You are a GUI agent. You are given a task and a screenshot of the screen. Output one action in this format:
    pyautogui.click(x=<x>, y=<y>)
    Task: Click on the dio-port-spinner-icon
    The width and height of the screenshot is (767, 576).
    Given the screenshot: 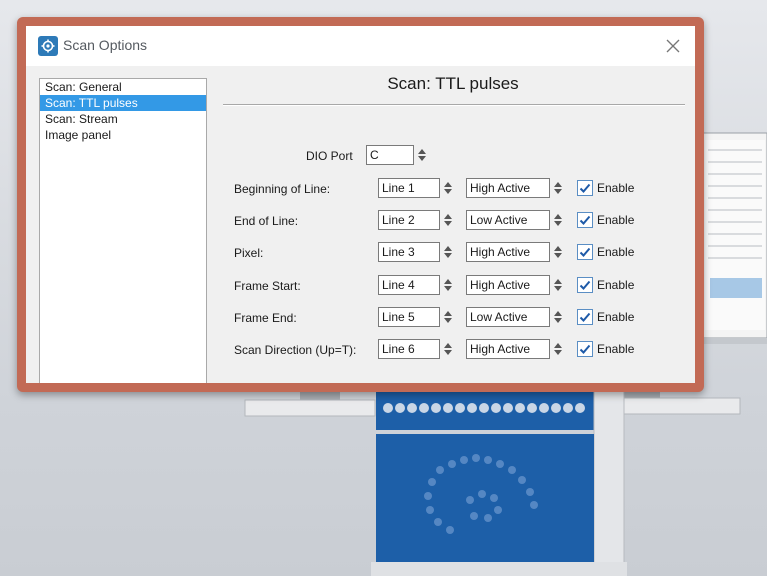 What is the action you would take?
    pyautogui.click(x=422, y=155)
    